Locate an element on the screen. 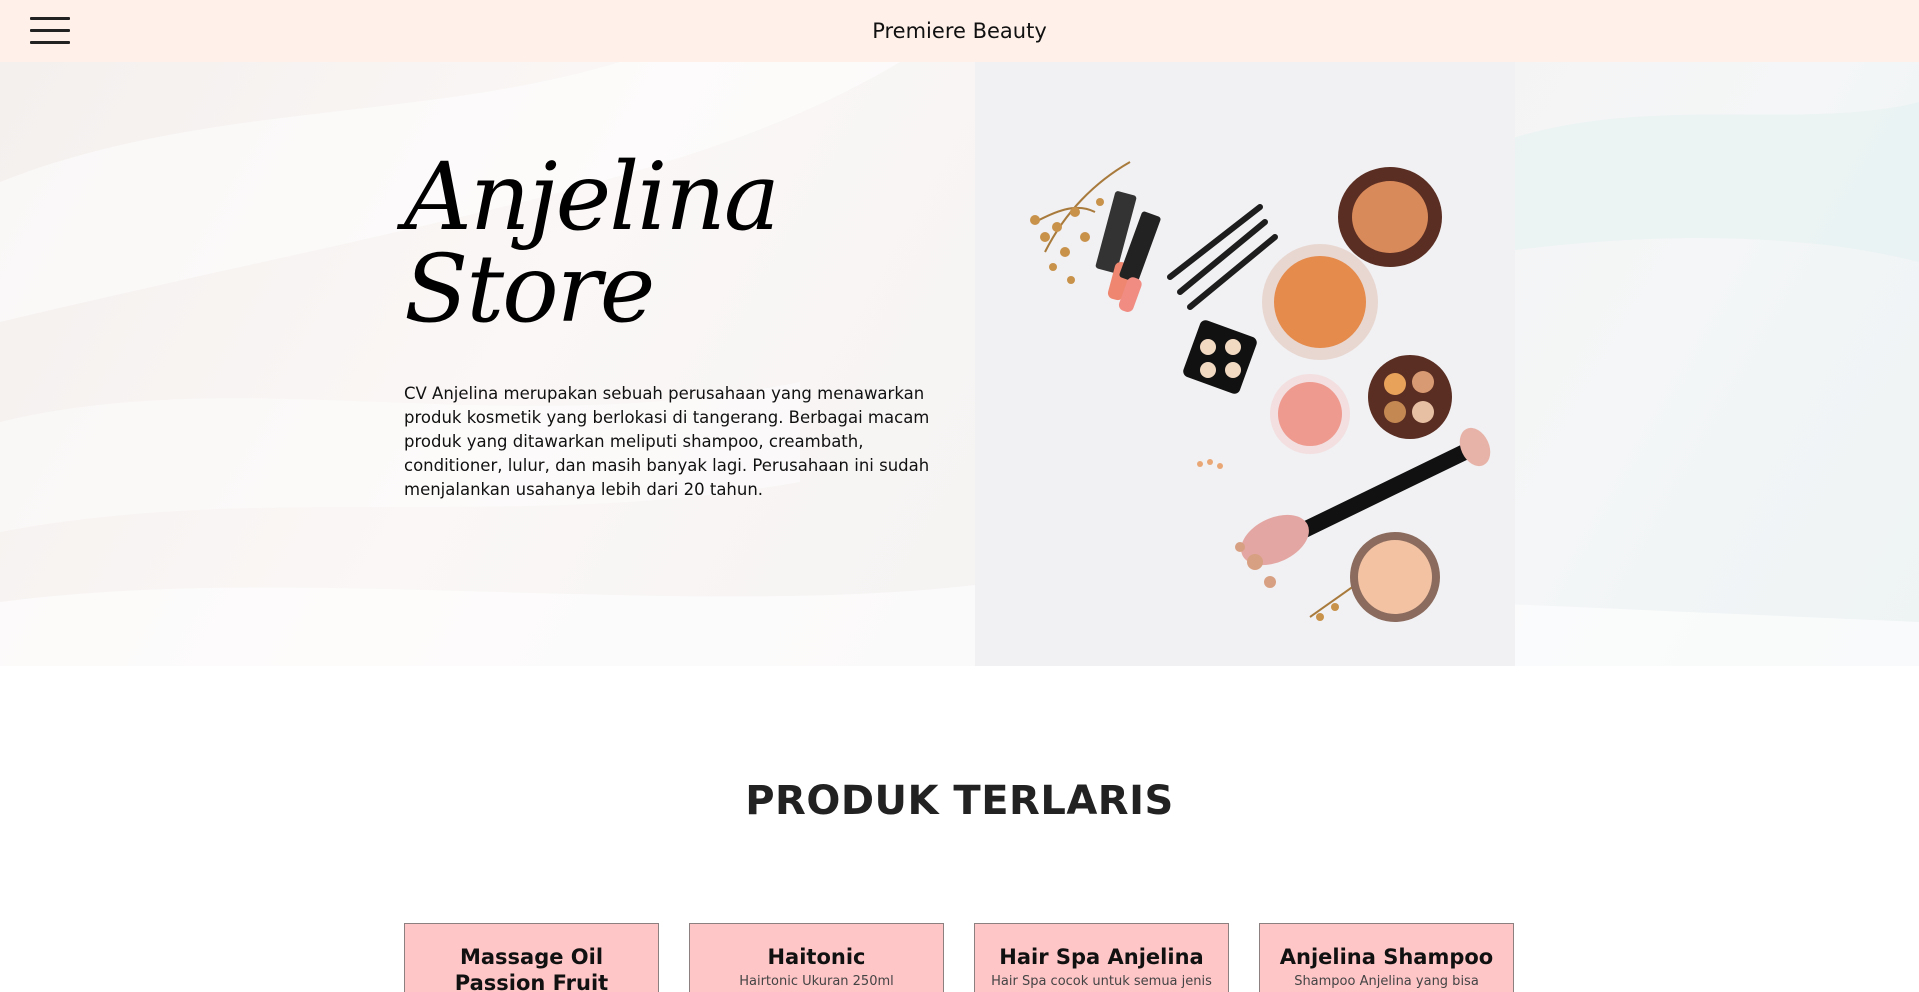 The width and height of the screenshot is (1919, 992). section-title: PRODUK TERLARIS is located at coordinates (959, 801).